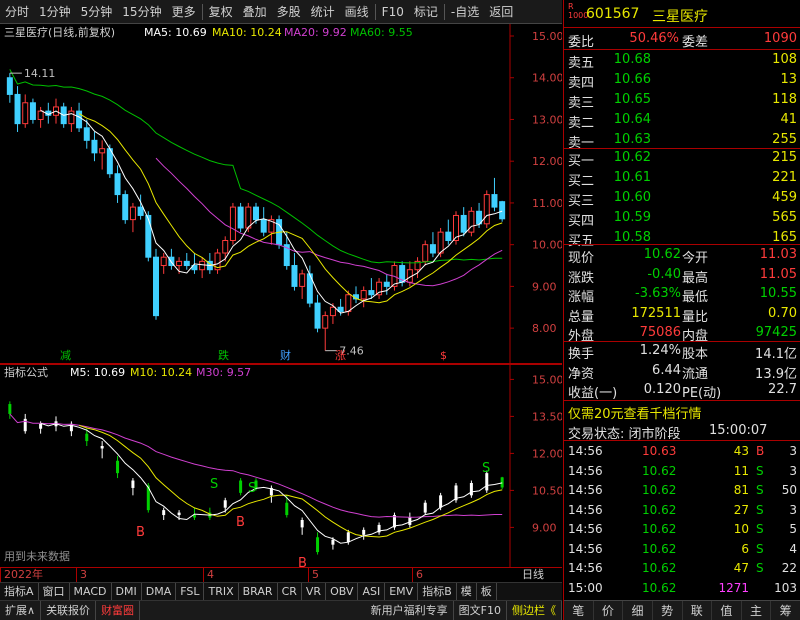 The height and width of the screenshot is (620, 800). Describe the element at coordinates (682, 490) in the screenshot. I see `tick-row: 14:56 10.62 81 S 50` at that location.